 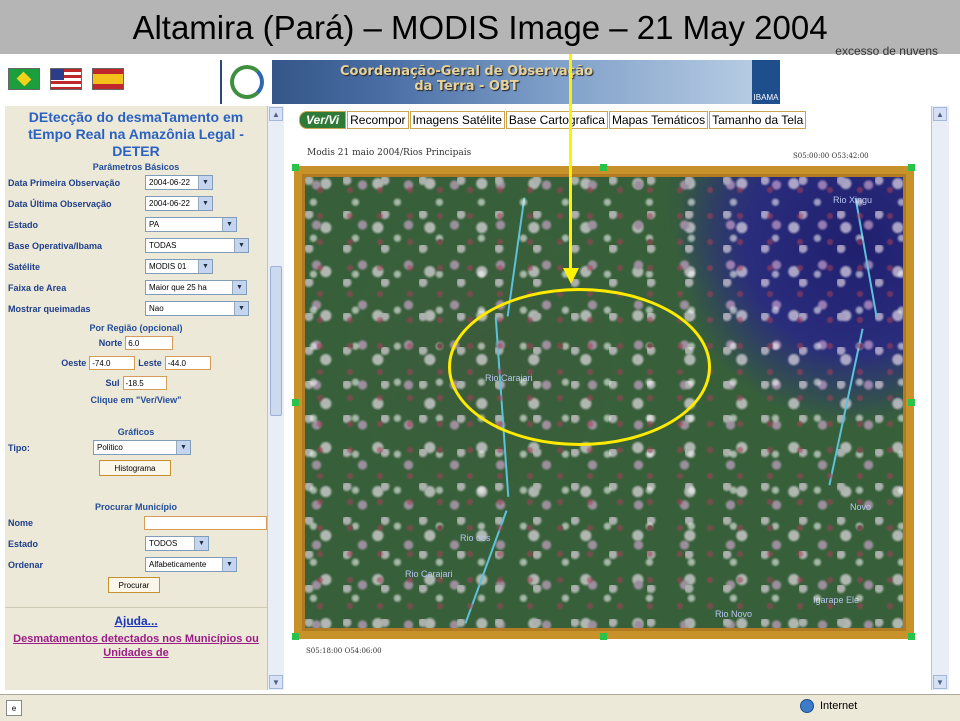 What do you see at coordinates (64, 182) in the screenshot?
I see `field-label: Data Primeira Observação` at bounding box center [64, 182].